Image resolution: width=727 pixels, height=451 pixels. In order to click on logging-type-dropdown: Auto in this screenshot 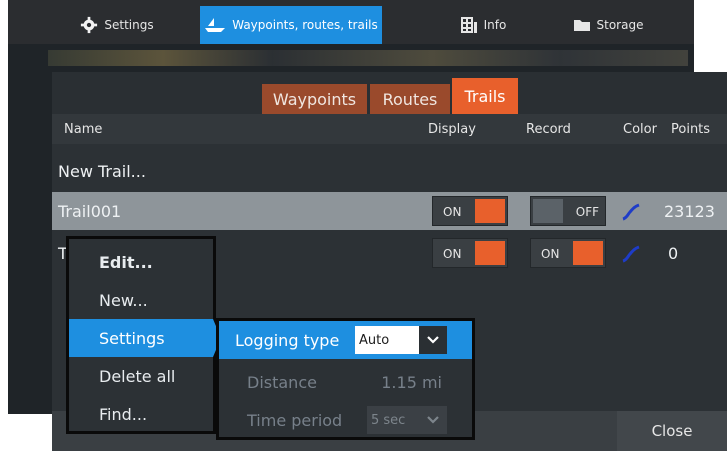, I will do `click(401, 340)`.